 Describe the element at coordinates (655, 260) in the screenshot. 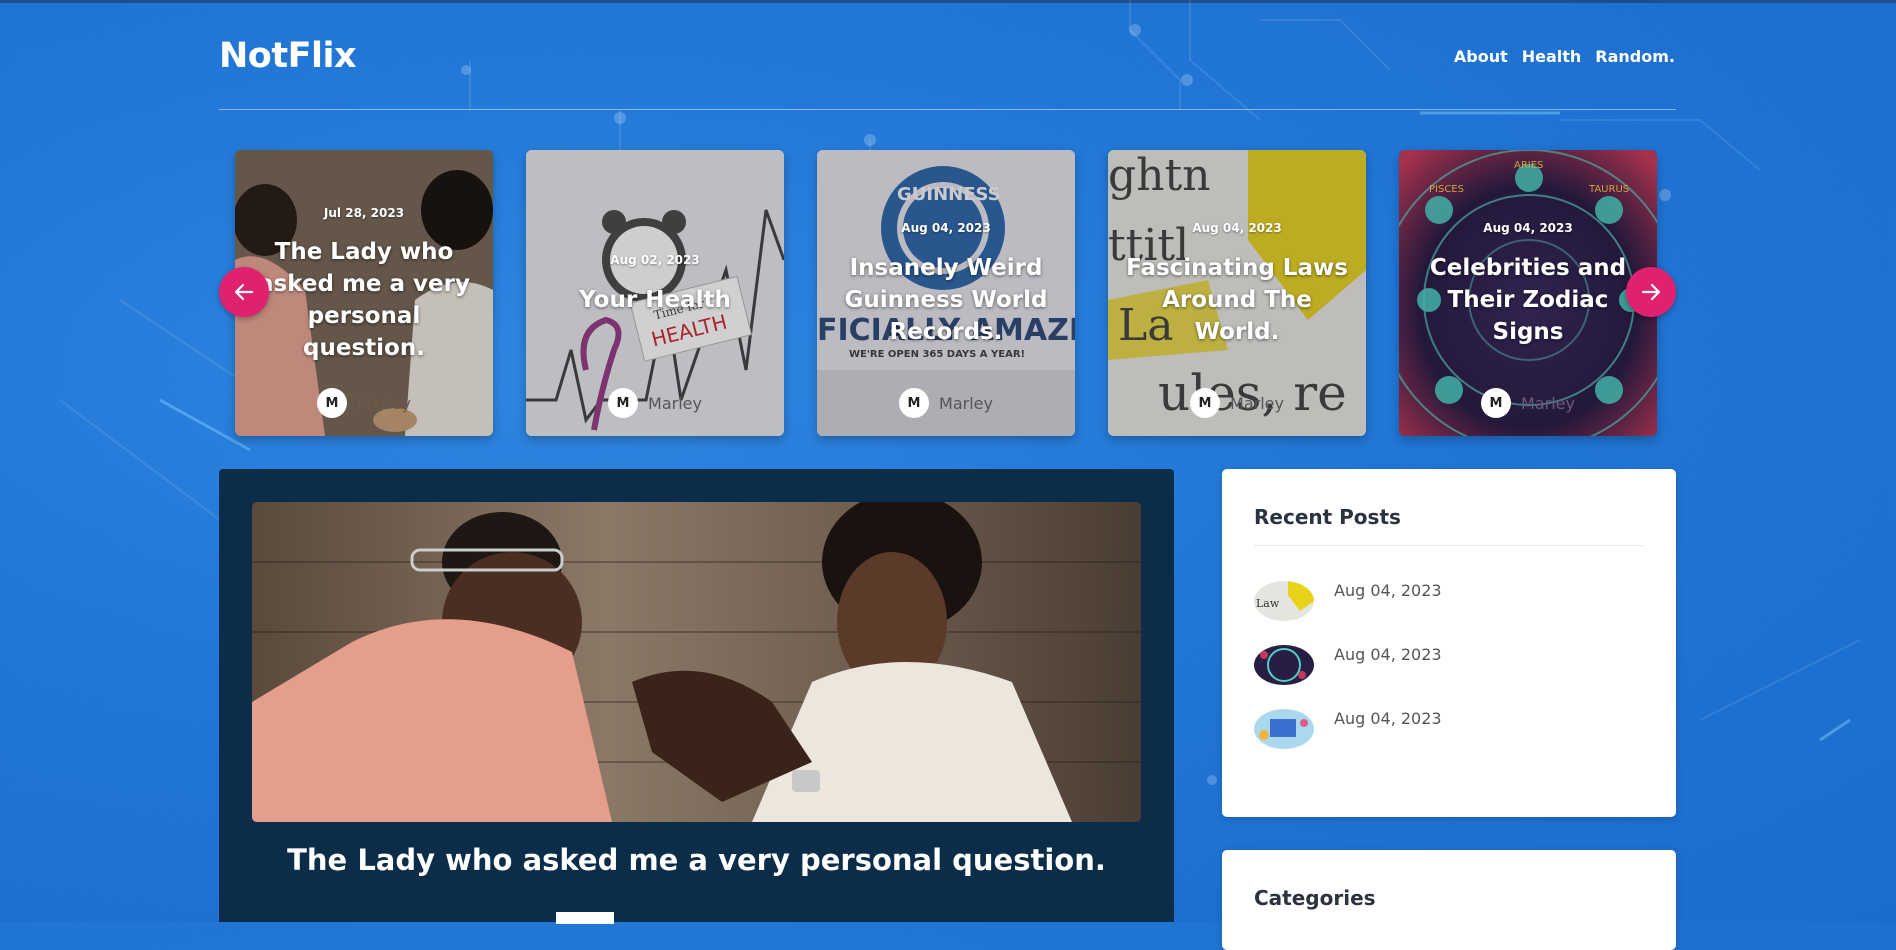

I see `card-date: Aug 02, 2023` at that location.